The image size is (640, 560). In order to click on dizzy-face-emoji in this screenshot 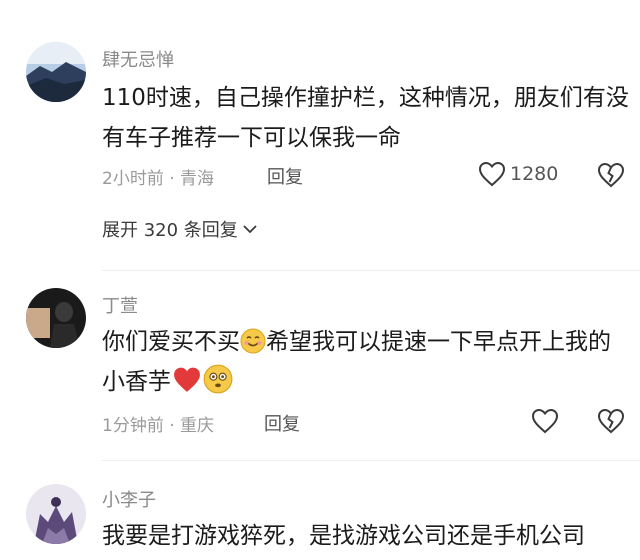, I will do `click(218, 379)`.